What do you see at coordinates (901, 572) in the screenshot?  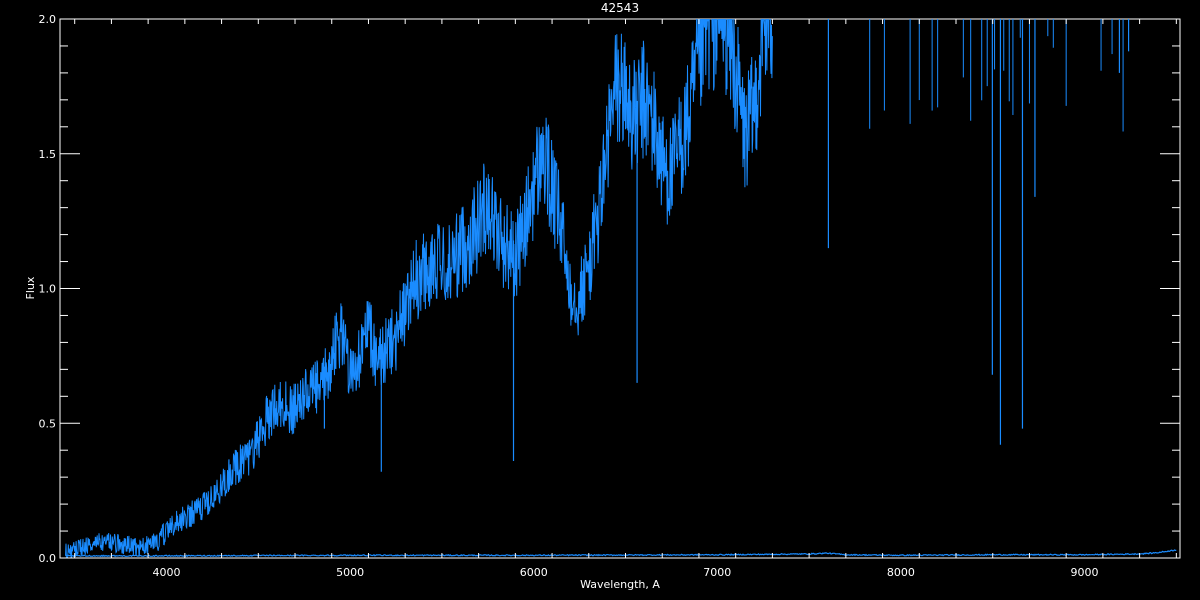 I see `x-tick-label: 8000` at bounding box center [901, 572].